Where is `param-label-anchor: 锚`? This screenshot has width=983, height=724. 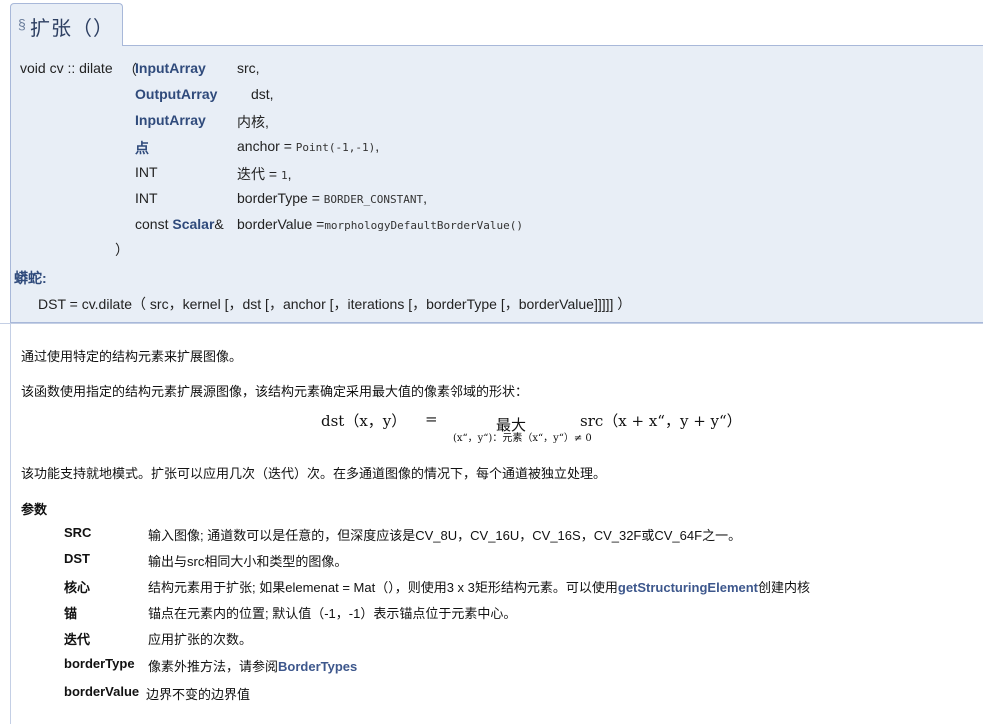 param-label-anchor: 锚 is located at coordinates (71, 613).